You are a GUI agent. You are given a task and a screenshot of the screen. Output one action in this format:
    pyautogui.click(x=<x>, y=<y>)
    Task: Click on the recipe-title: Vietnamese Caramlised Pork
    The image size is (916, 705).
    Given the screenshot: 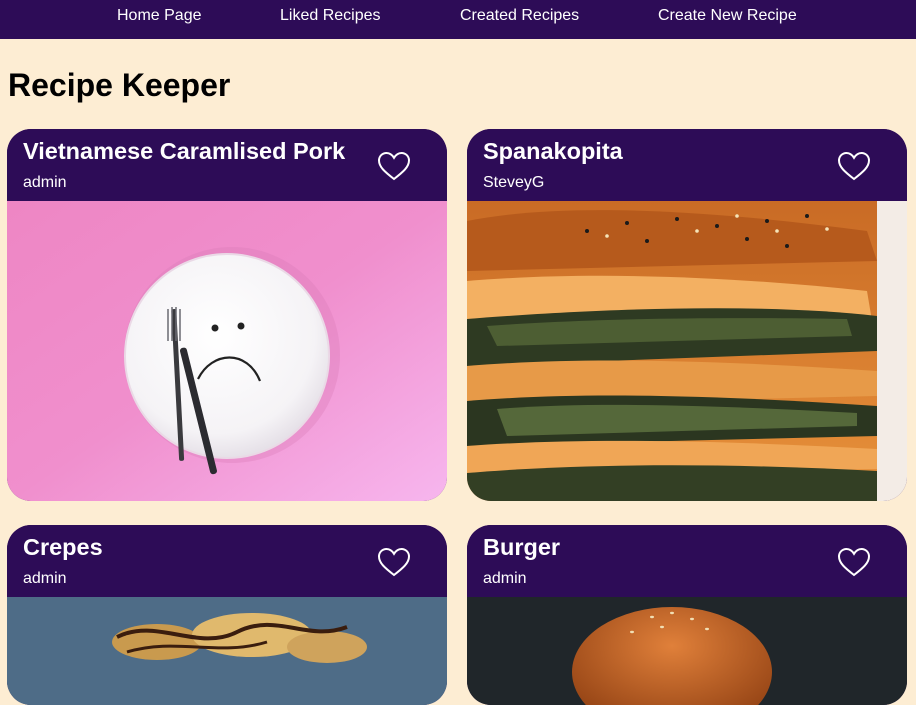 What is the action you would take?
    pyautogui.click(x=184, y=151)
    